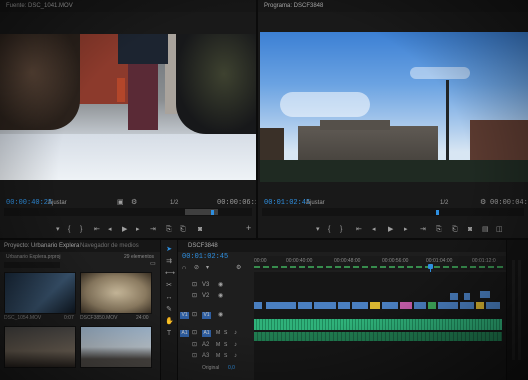 Image resolution: width=528 pixels, height=380 pixels. What do you see at coordinates (174, 203) in the screenshot?
I see `source-resolution-select: 1/2` at bounding box center [174, 203].